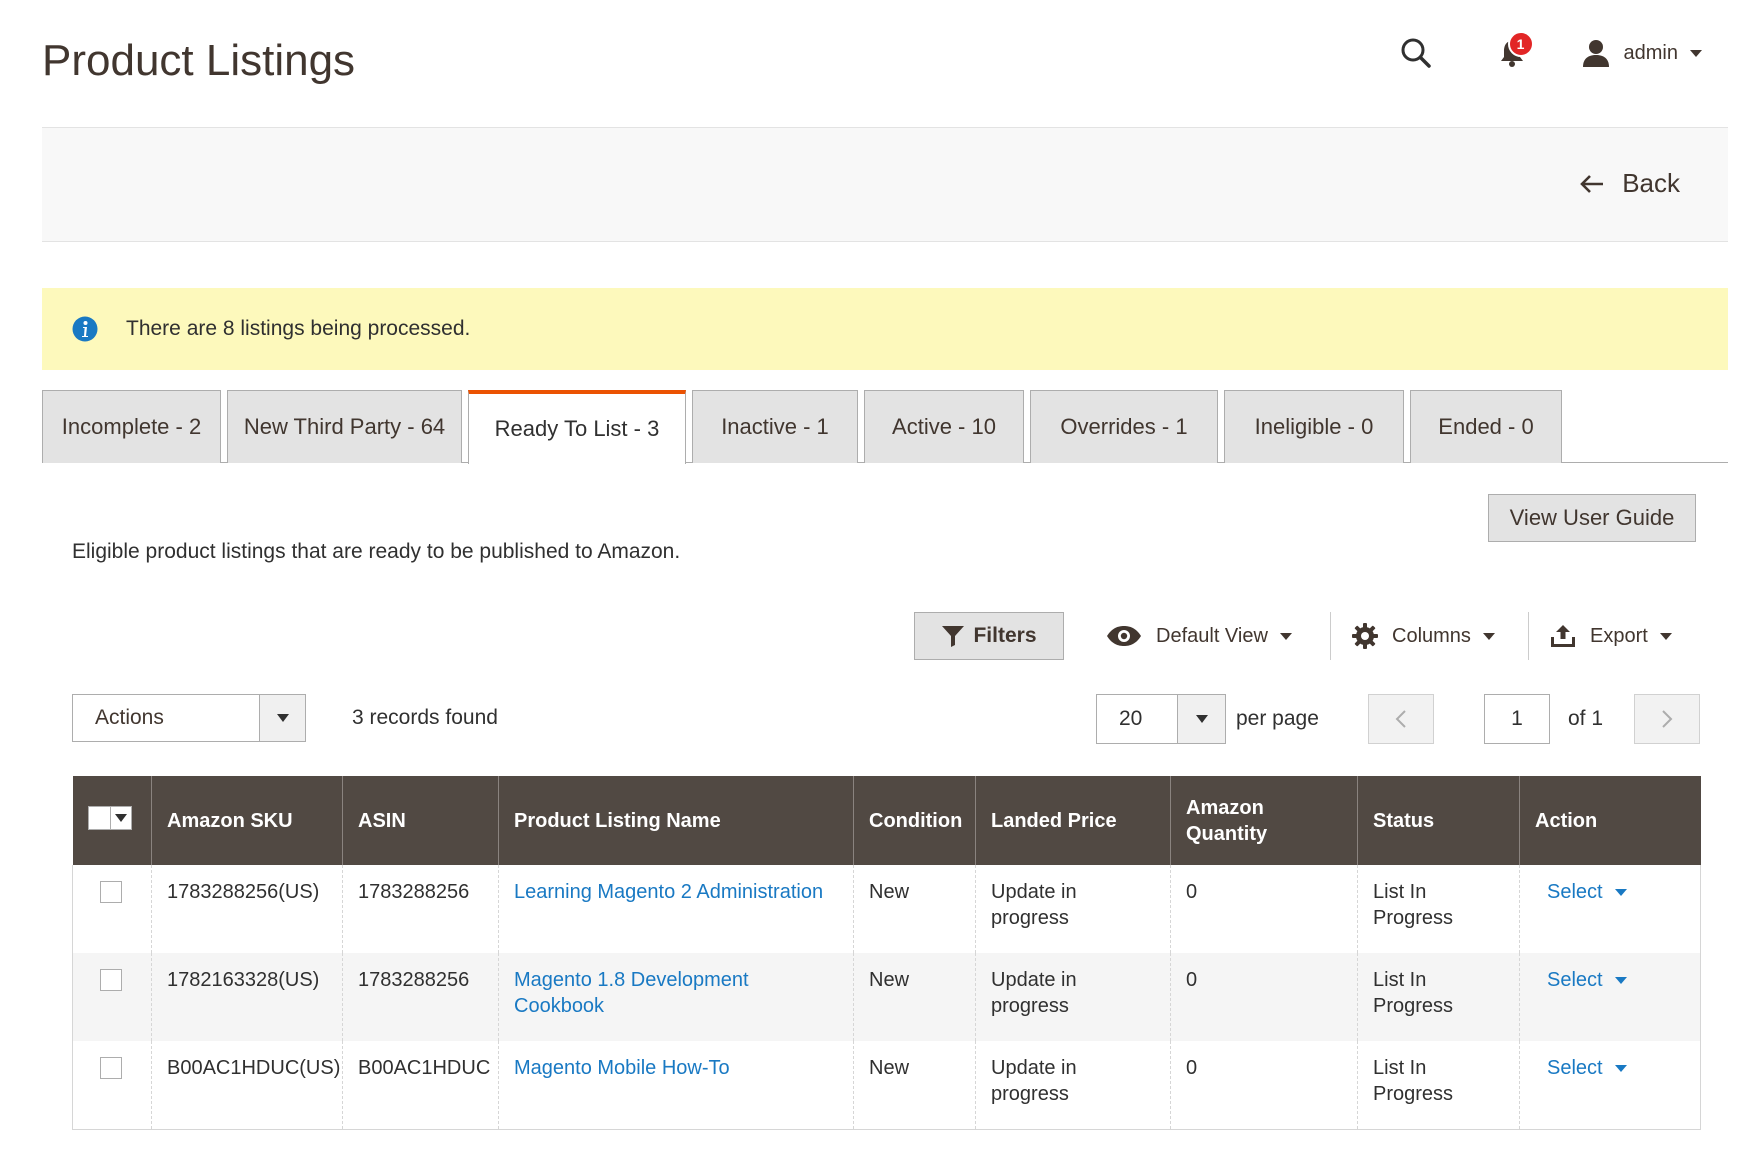 The image size is (1764, 1164). What do you see at coordinates (247, 909) in the screenshot?
I see `cell-amazon-sku: 1783288256(US)` at bounding box center [247, 909].